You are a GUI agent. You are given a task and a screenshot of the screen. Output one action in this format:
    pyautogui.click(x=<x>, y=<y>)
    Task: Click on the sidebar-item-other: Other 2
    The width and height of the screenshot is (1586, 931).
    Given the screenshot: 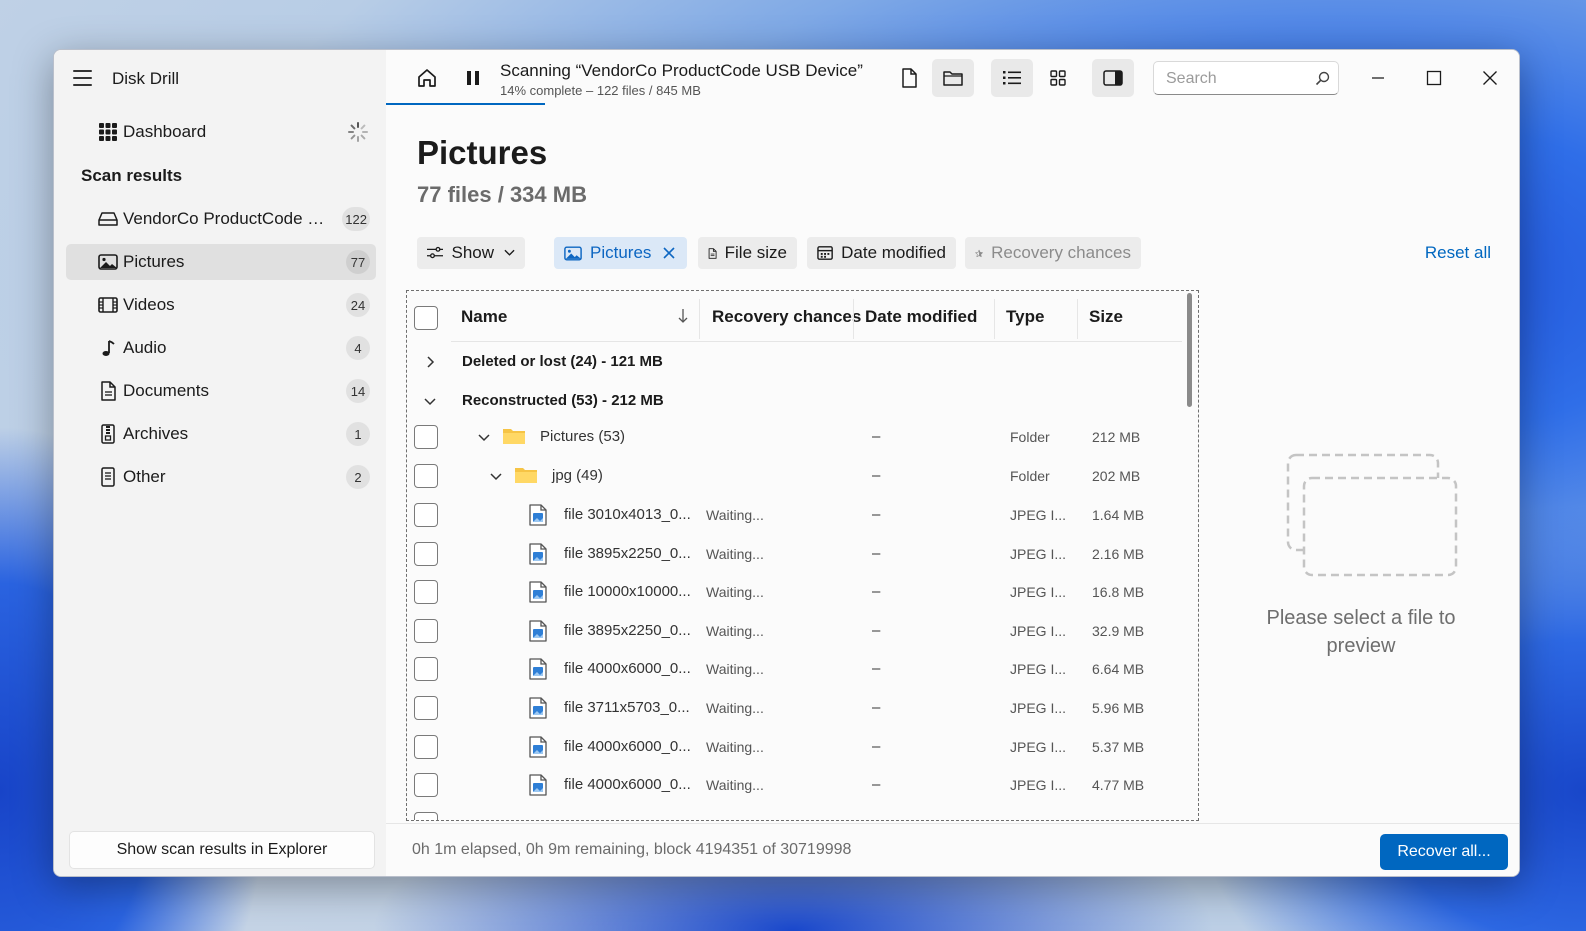 What is the action you would take?
    pyautogui.click(x=221, y=477)
    